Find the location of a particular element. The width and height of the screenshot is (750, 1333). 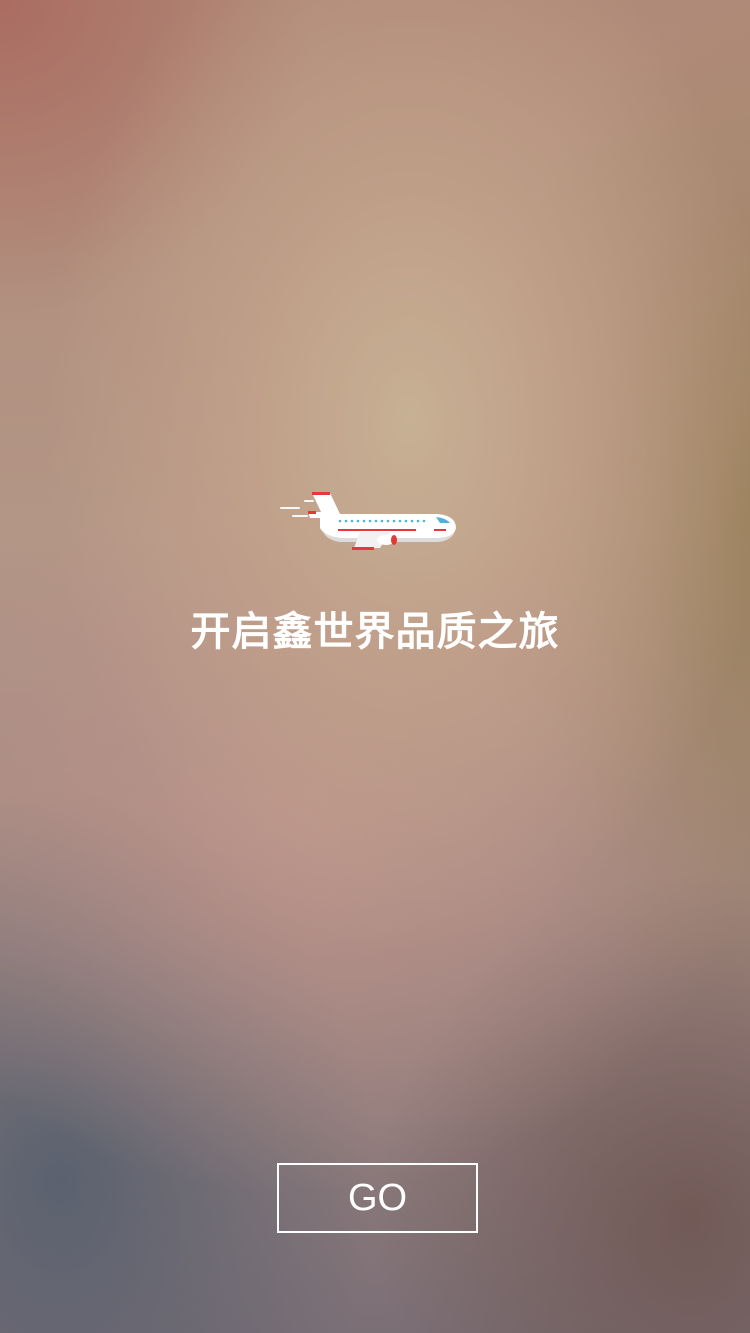

go-button: GO is located at coordinates (377, 1198).